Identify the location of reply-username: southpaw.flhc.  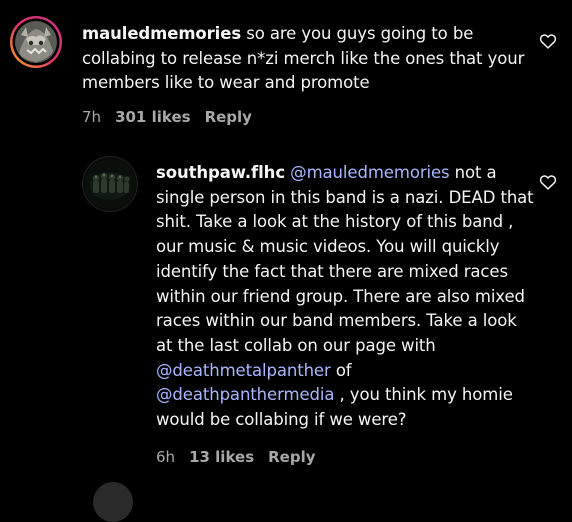
(220, 172).